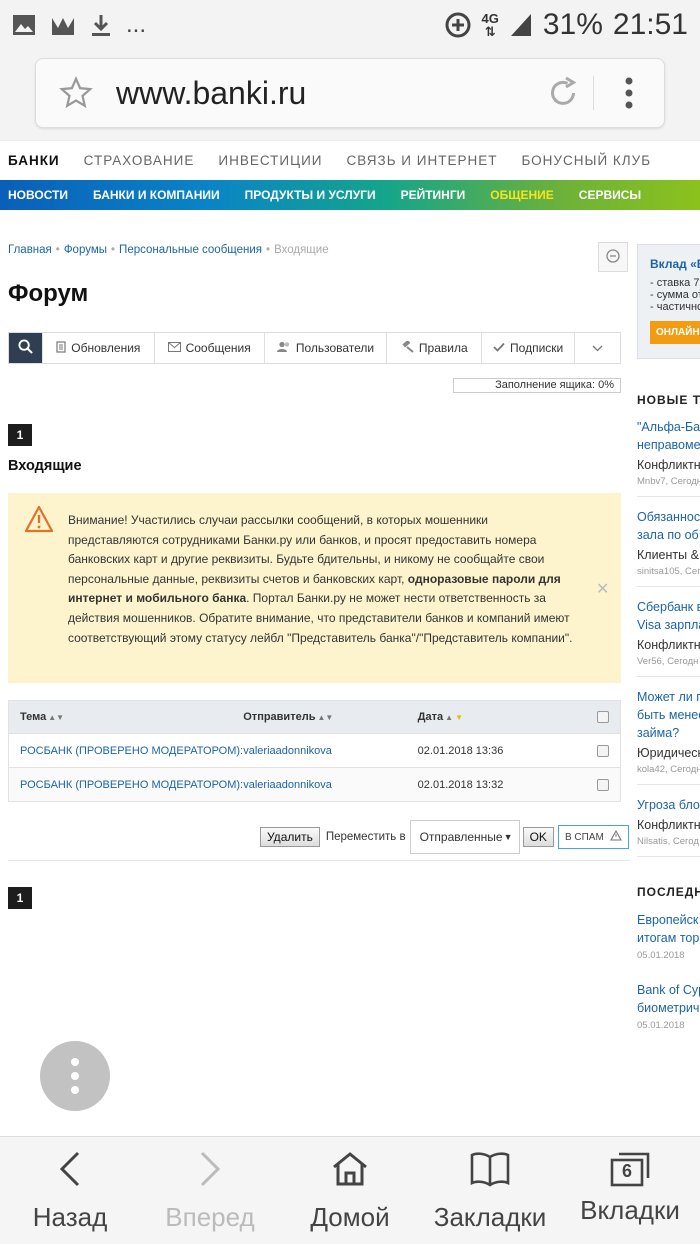 The image size is (700, 1244). Describe the element at coordinates (668, 996) in the screenshot. I see `list-item: Bank of Cyp биометрич 05.01.2018` at that location.